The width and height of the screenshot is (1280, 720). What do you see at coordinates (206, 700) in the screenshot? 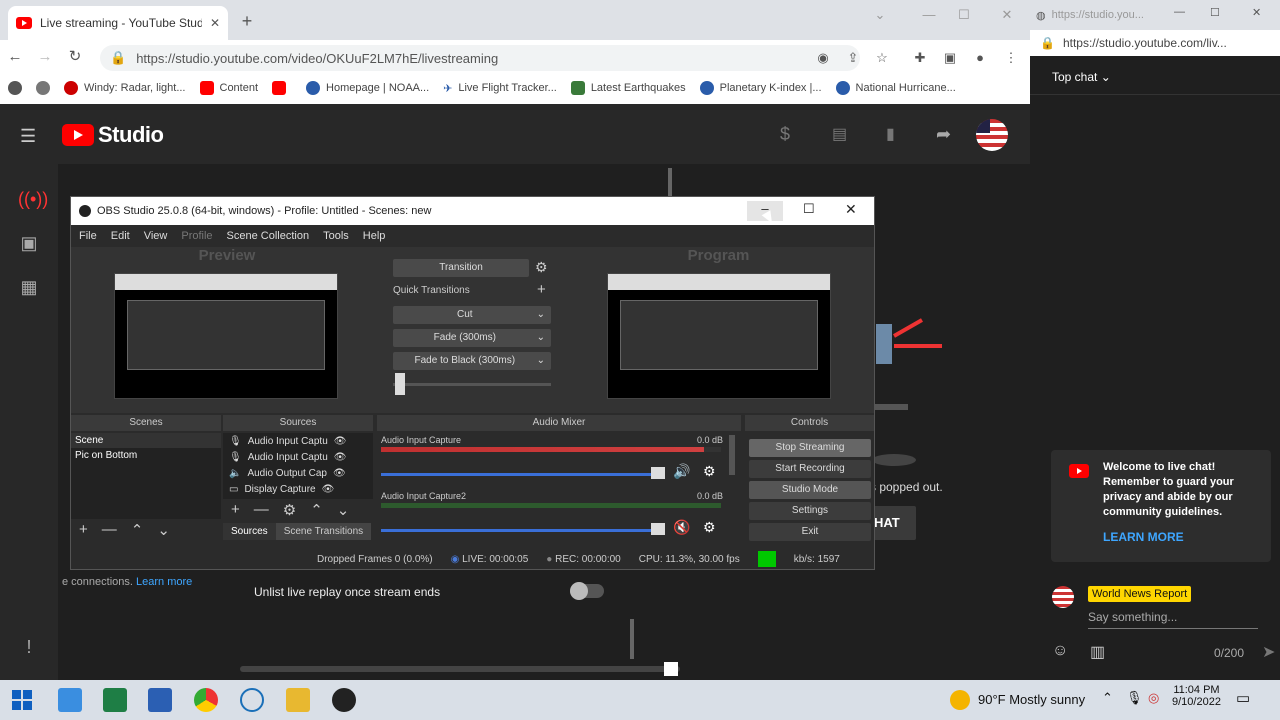
I see `chrome-icon` at bounding box center [206, 700].